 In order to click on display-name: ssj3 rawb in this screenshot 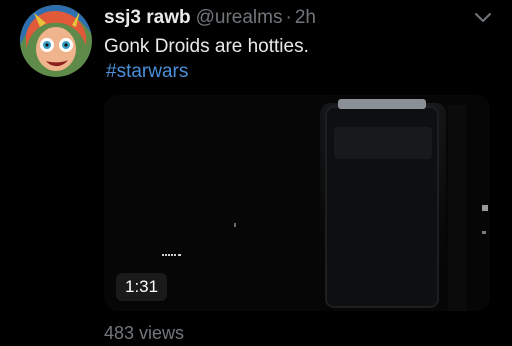, I will do `click(147, 17)`.